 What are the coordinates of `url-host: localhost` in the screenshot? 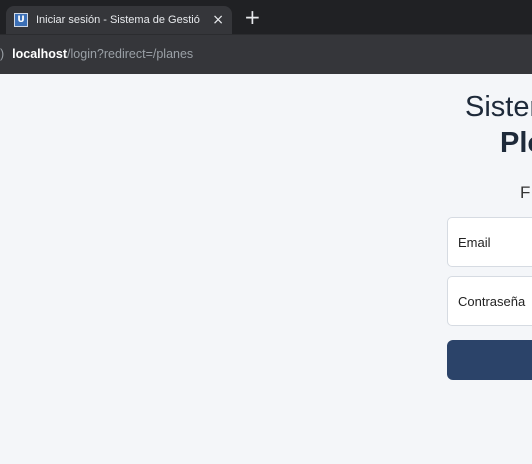 It's located at (40, 54).